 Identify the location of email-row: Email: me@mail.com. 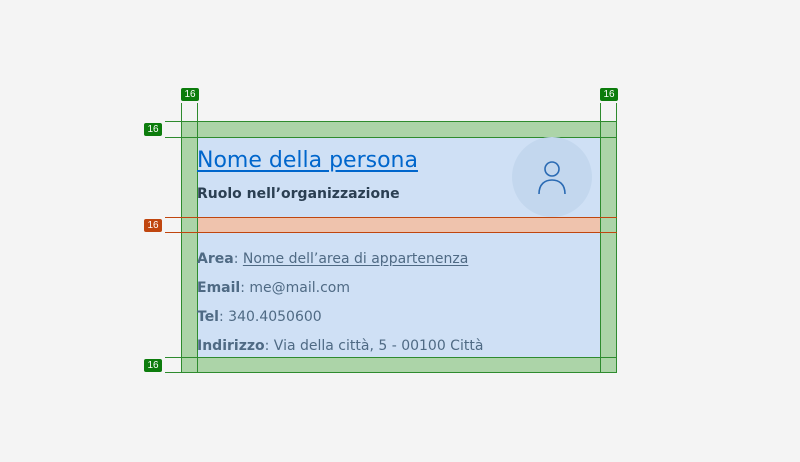
(273, 288).